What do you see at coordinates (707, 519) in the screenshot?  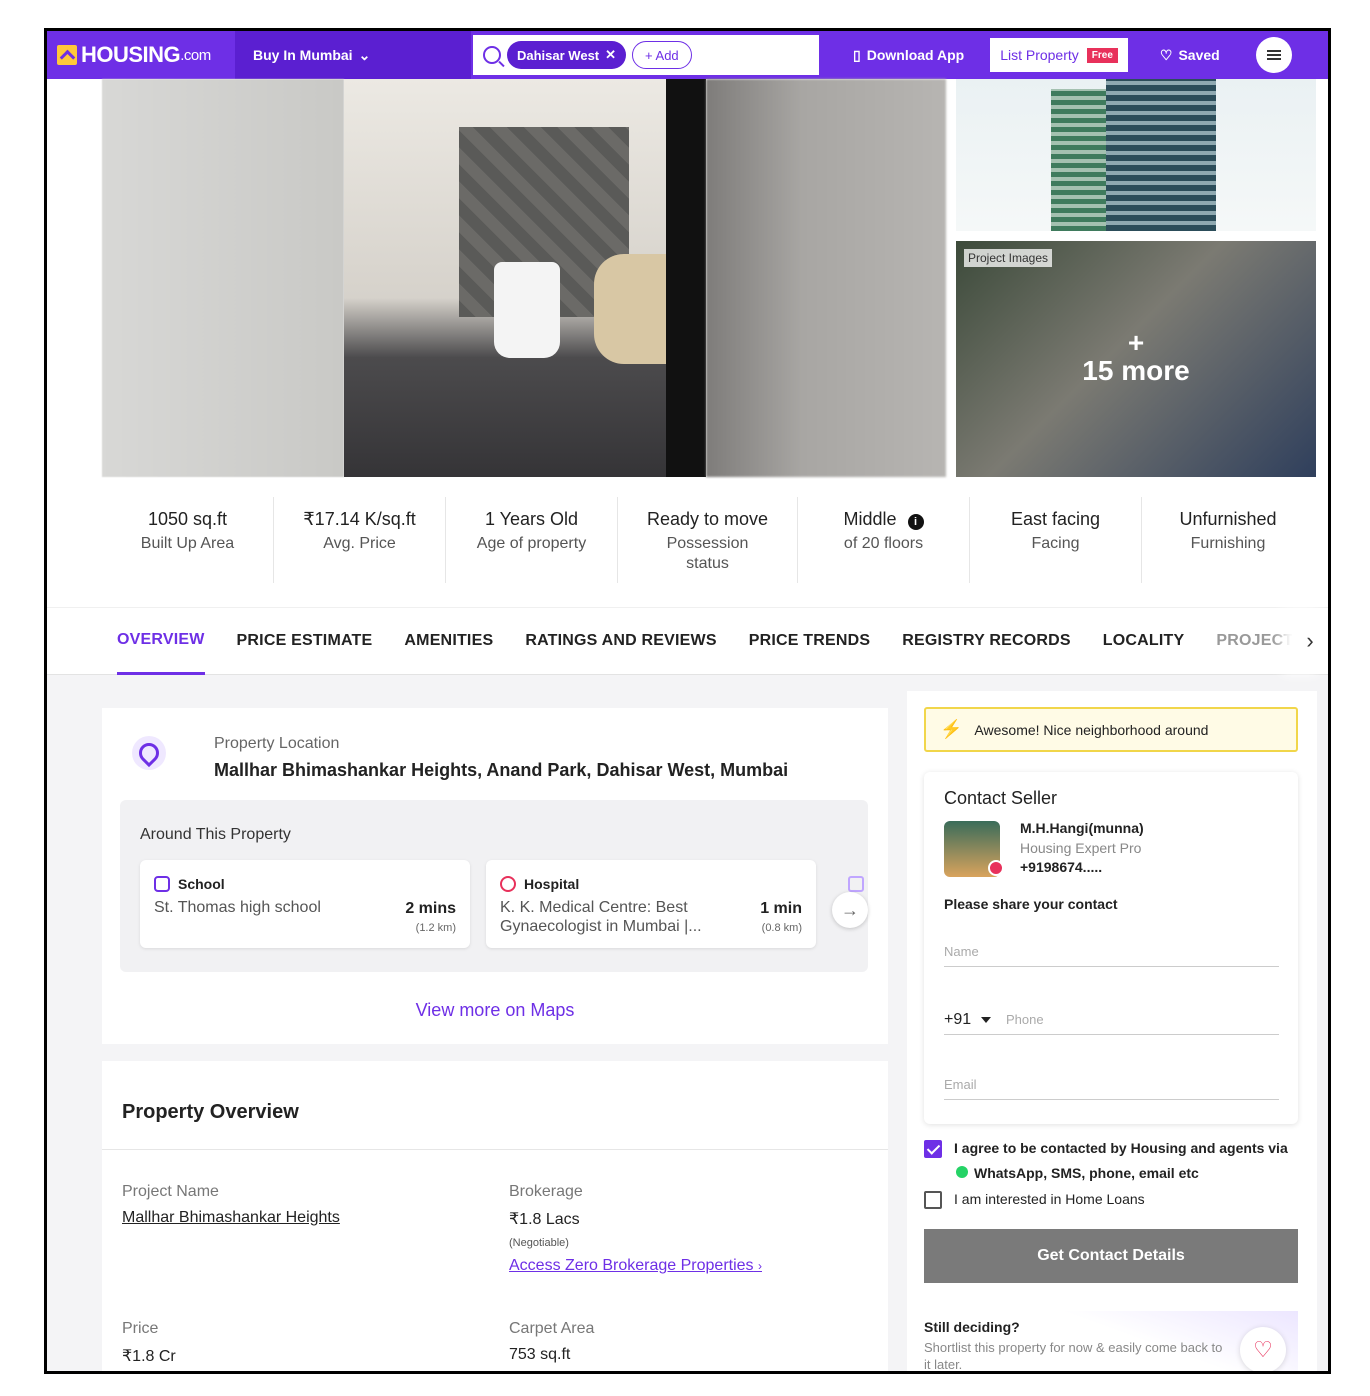 I see `stat-value: Ready to move` at bounding box center [707, 519].